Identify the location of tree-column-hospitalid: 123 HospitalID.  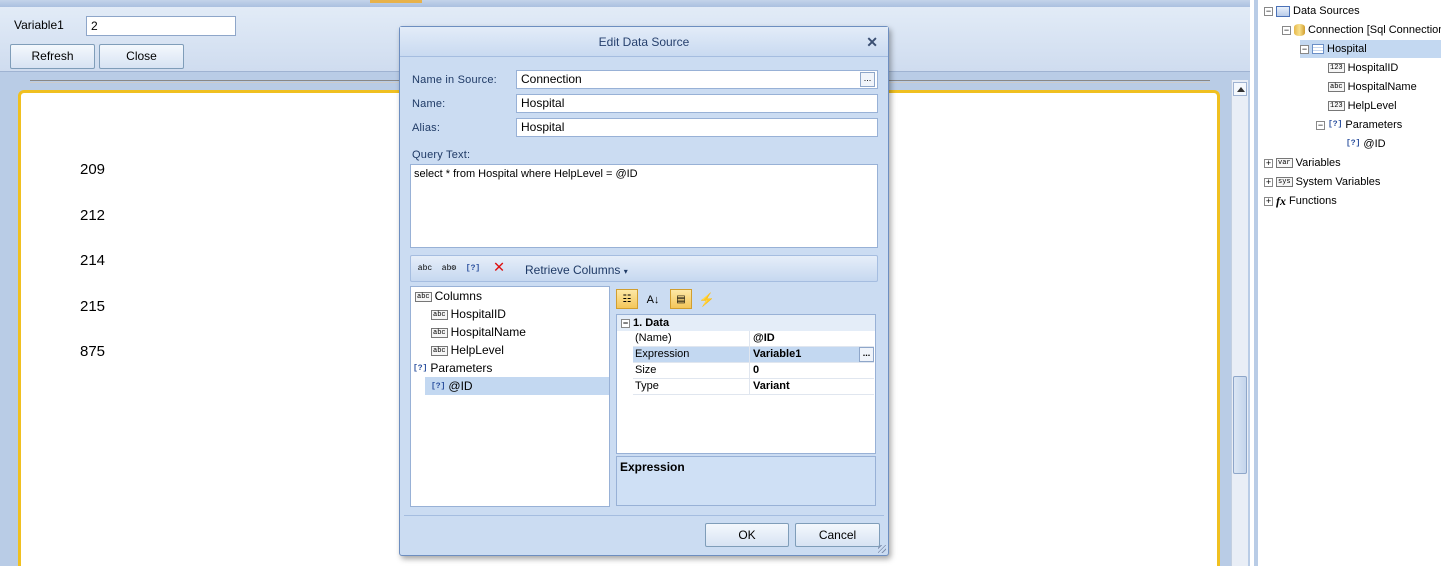
(1363, 68).